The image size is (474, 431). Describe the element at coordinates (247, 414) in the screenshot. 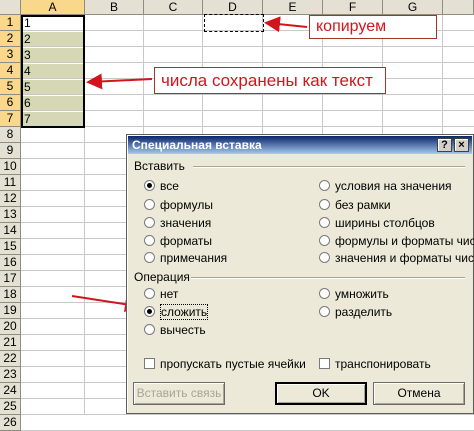

I see `grid-row-line` at that location.